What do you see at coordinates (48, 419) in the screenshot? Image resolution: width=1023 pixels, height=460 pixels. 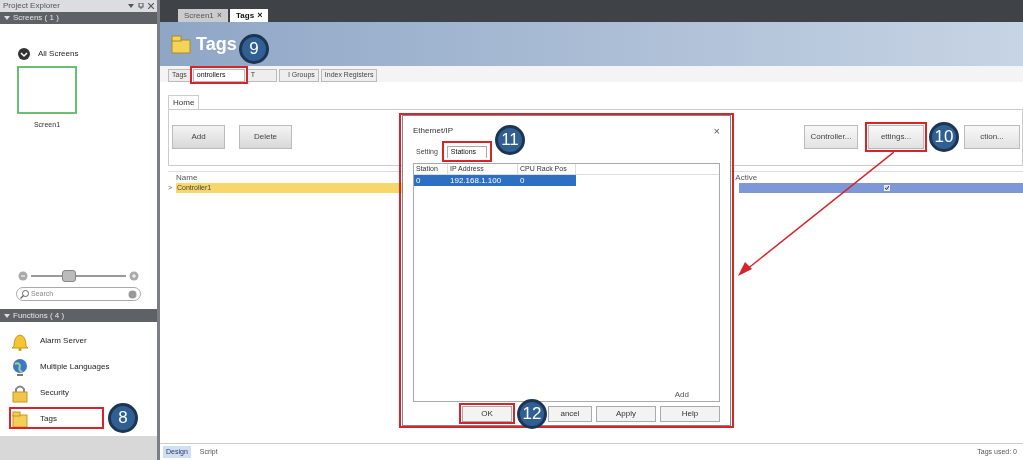 I see `function-item: Tags` at bounding box center [48, 419].